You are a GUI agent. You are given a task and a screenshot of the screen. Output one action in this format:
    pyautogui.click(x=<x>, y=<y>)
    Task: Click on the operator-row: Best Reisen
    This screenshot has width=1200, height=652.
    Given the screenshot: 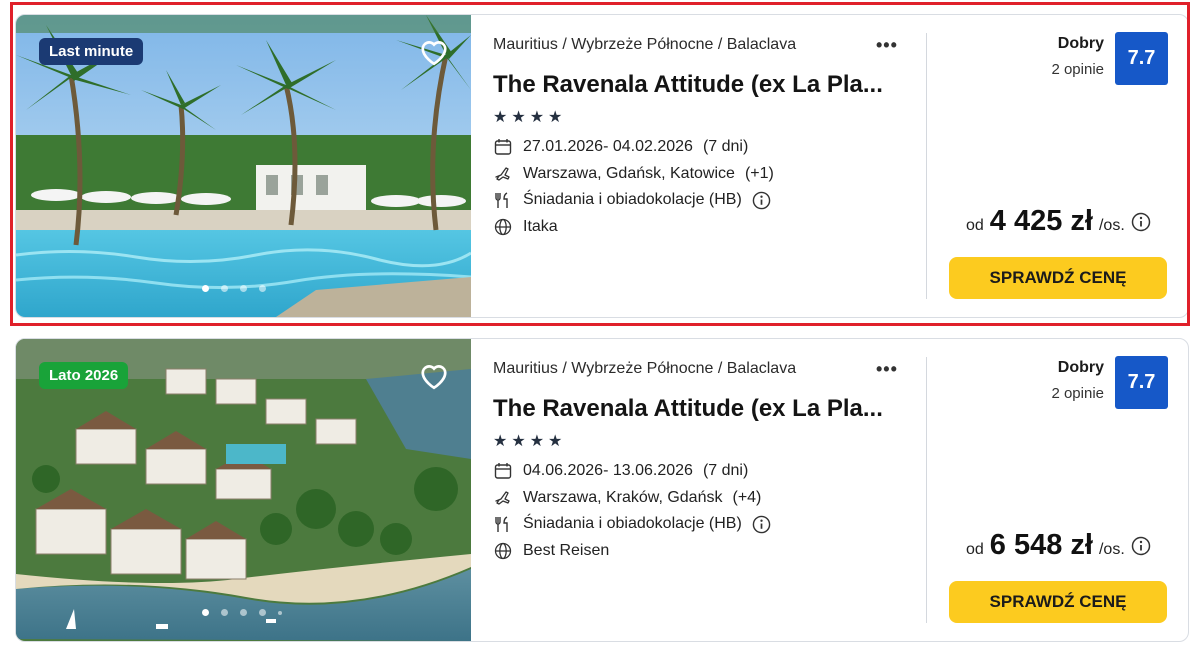 What is the action you would take?
    pyautogui.click(x=551, y=551)
    